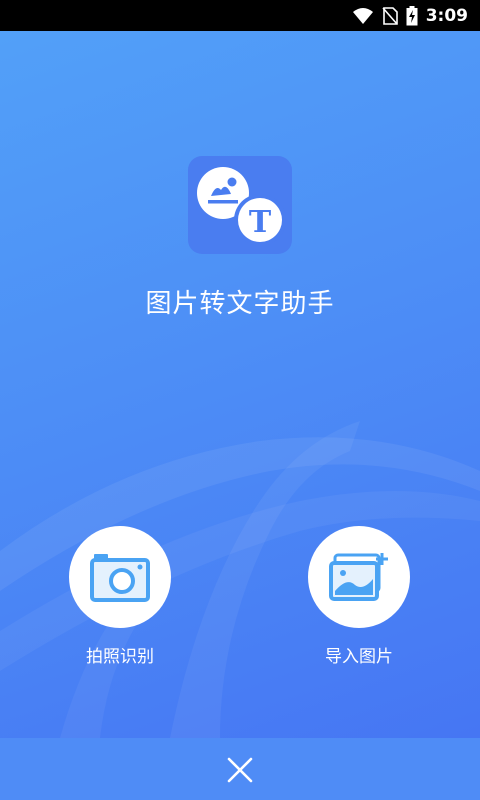  Describe the element at coordinates (362, 15) in the screenshot. I see `wifi-icon` at that location.